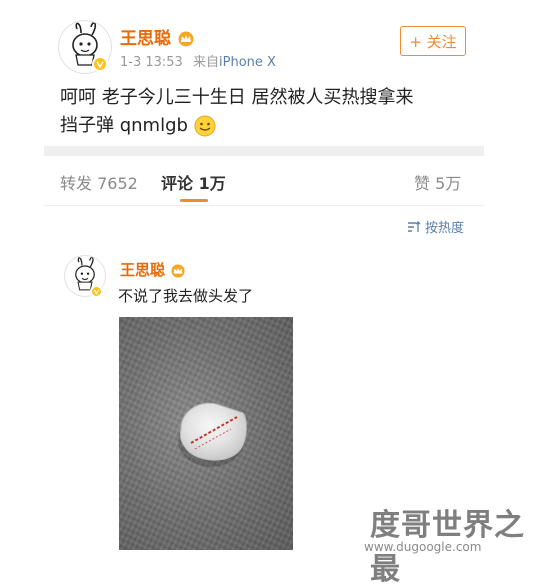  What do you see at coordinates (145, 39) in the screenshot?
I see `post-author-name: 王思聪` at bounding box center [145, 39].